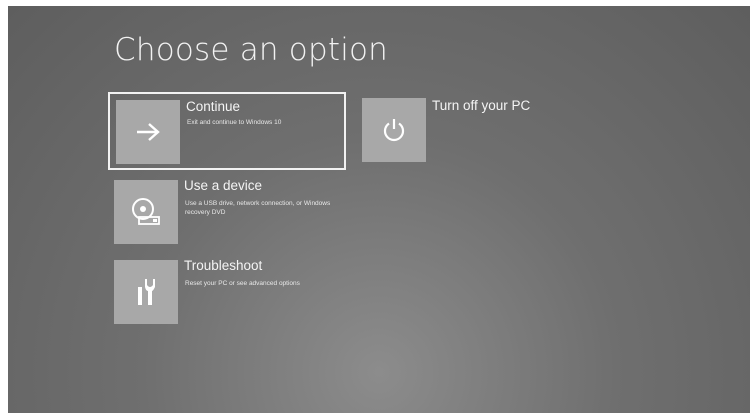 The height and width of the screenshot is (419, 750). I want to click on troubleshoot-label: Troubleshoot, so click(223, 265).